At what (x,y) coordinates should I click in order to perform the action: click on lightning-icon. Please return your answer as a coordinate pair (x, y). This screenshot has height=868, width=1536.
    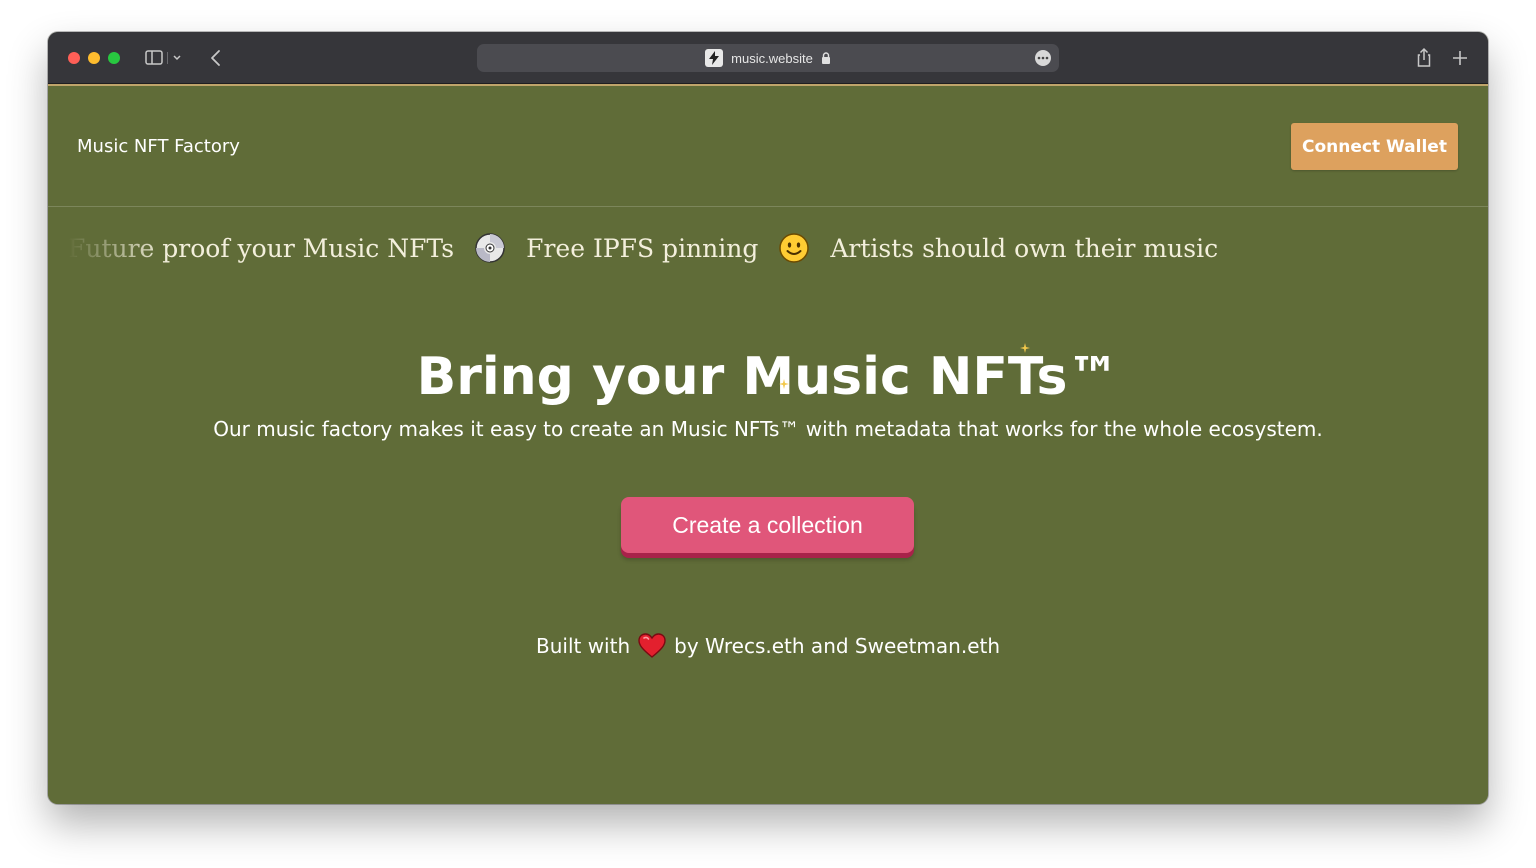
    Looking at the image, I should click on (714, 58).